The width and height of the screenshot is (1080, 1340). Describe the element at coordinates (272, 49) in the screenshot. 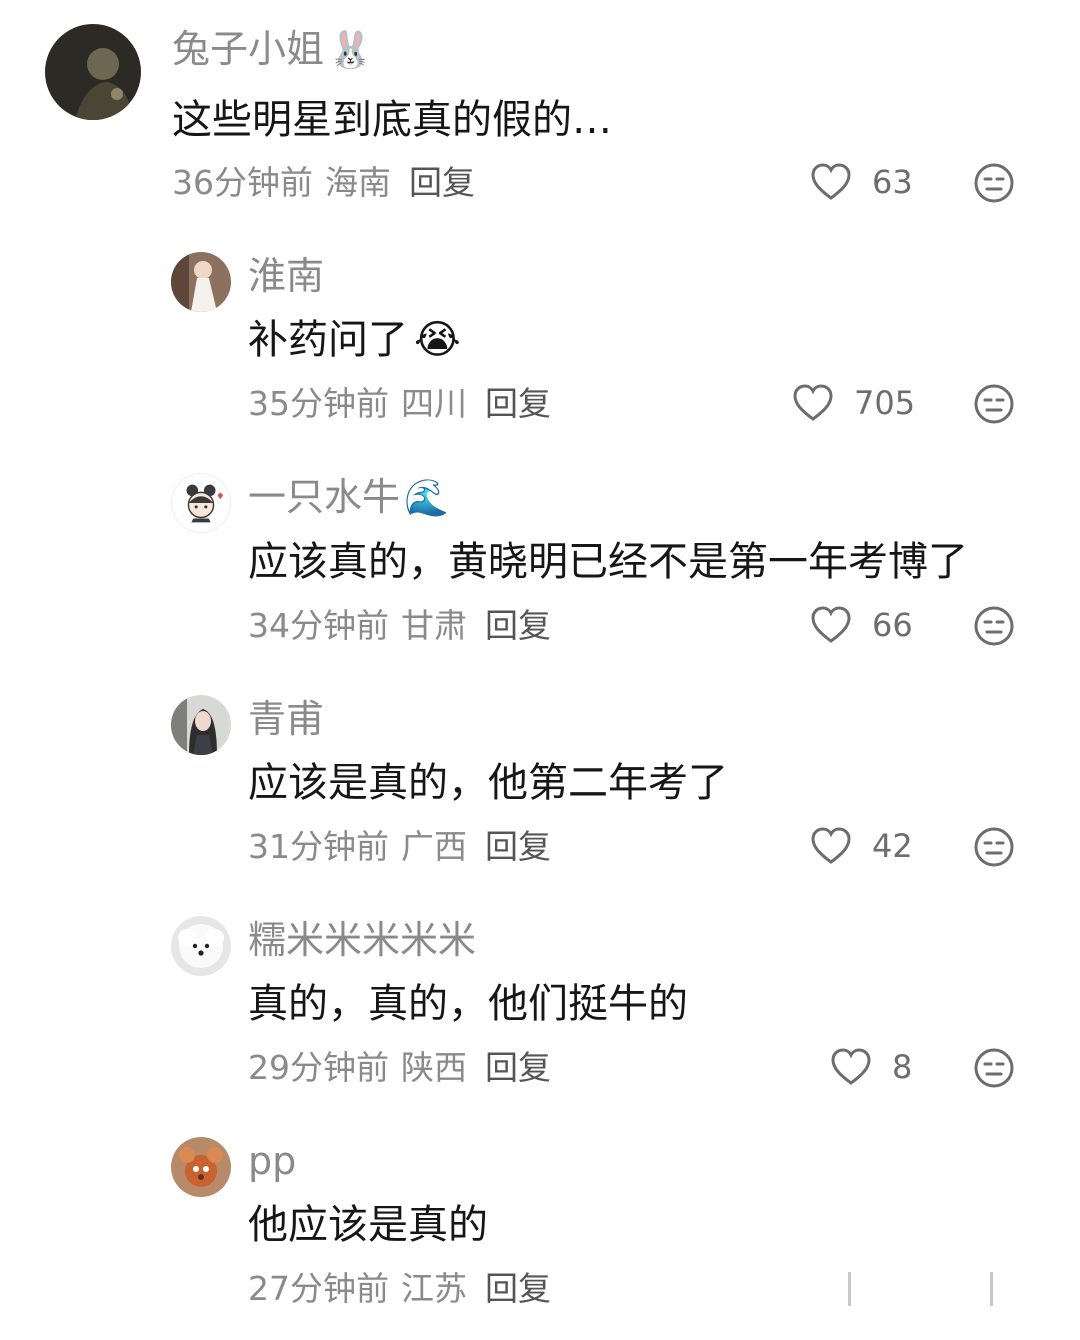

I see `username: 兔子小姐 🐰` at that location.